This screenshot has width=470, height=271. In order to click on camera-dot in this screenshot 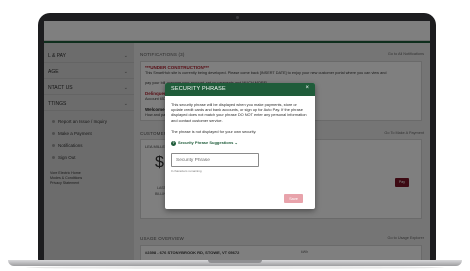, I will do `click(237, 17)`.